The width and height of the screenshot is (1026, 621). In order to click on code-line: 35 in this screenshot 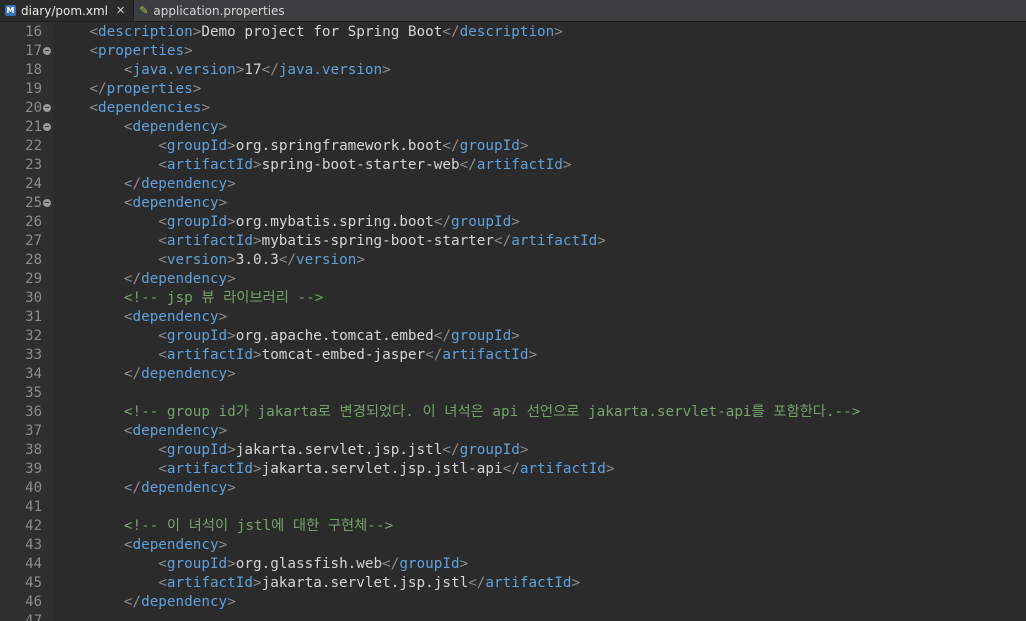, I will do `click(513, 393)`.